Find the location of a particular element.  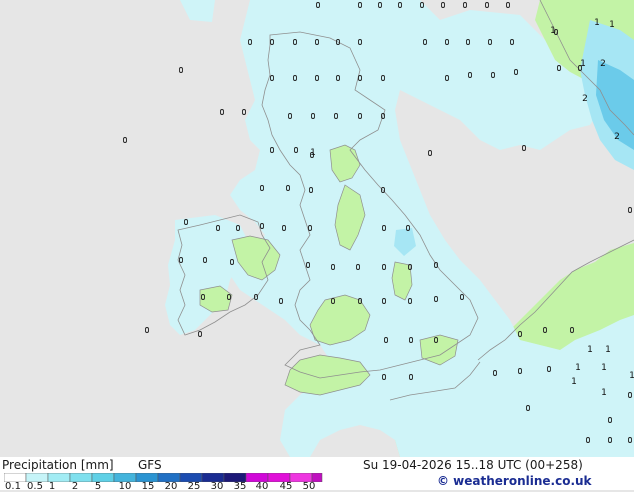

legend-title: Precipitation [mm] is located at coordinates (58, 465).